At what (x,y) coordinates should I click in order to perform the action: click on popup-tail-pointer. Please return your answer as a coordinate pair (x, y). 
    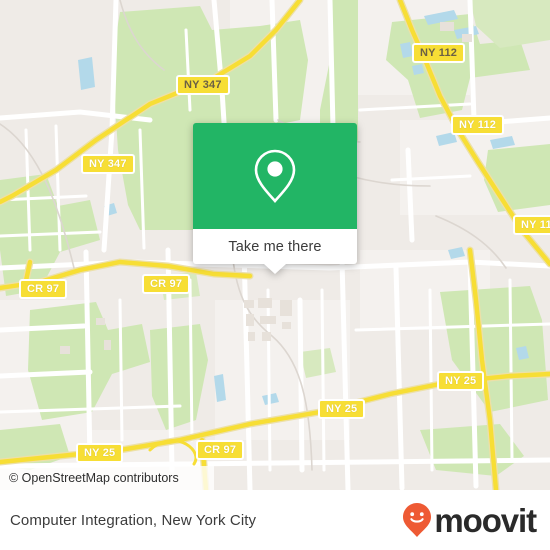
    Looking at the image, I should click on (275, 269).